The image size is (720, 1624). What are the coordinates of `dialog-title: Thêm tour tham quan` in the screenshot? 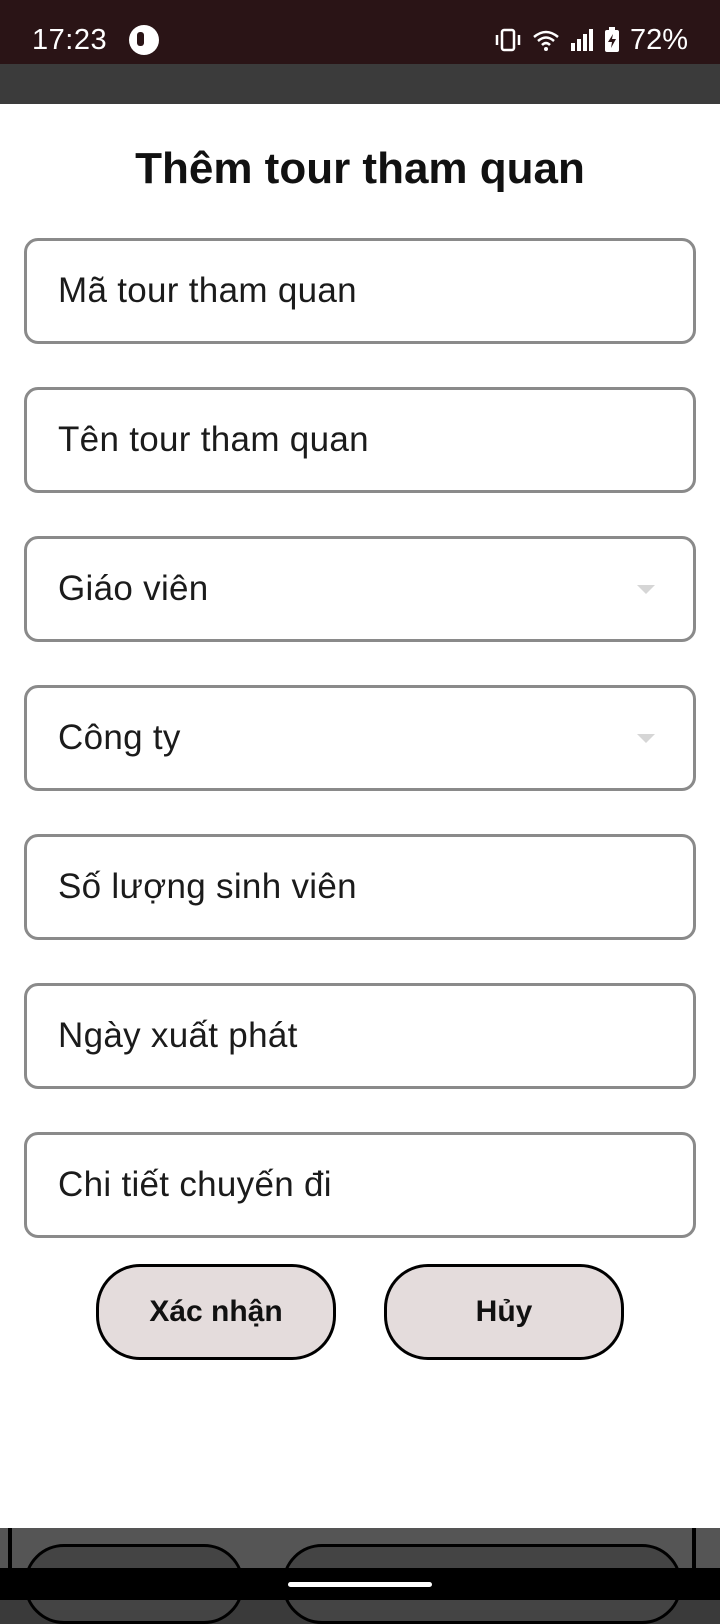 It's located at (360, 168).